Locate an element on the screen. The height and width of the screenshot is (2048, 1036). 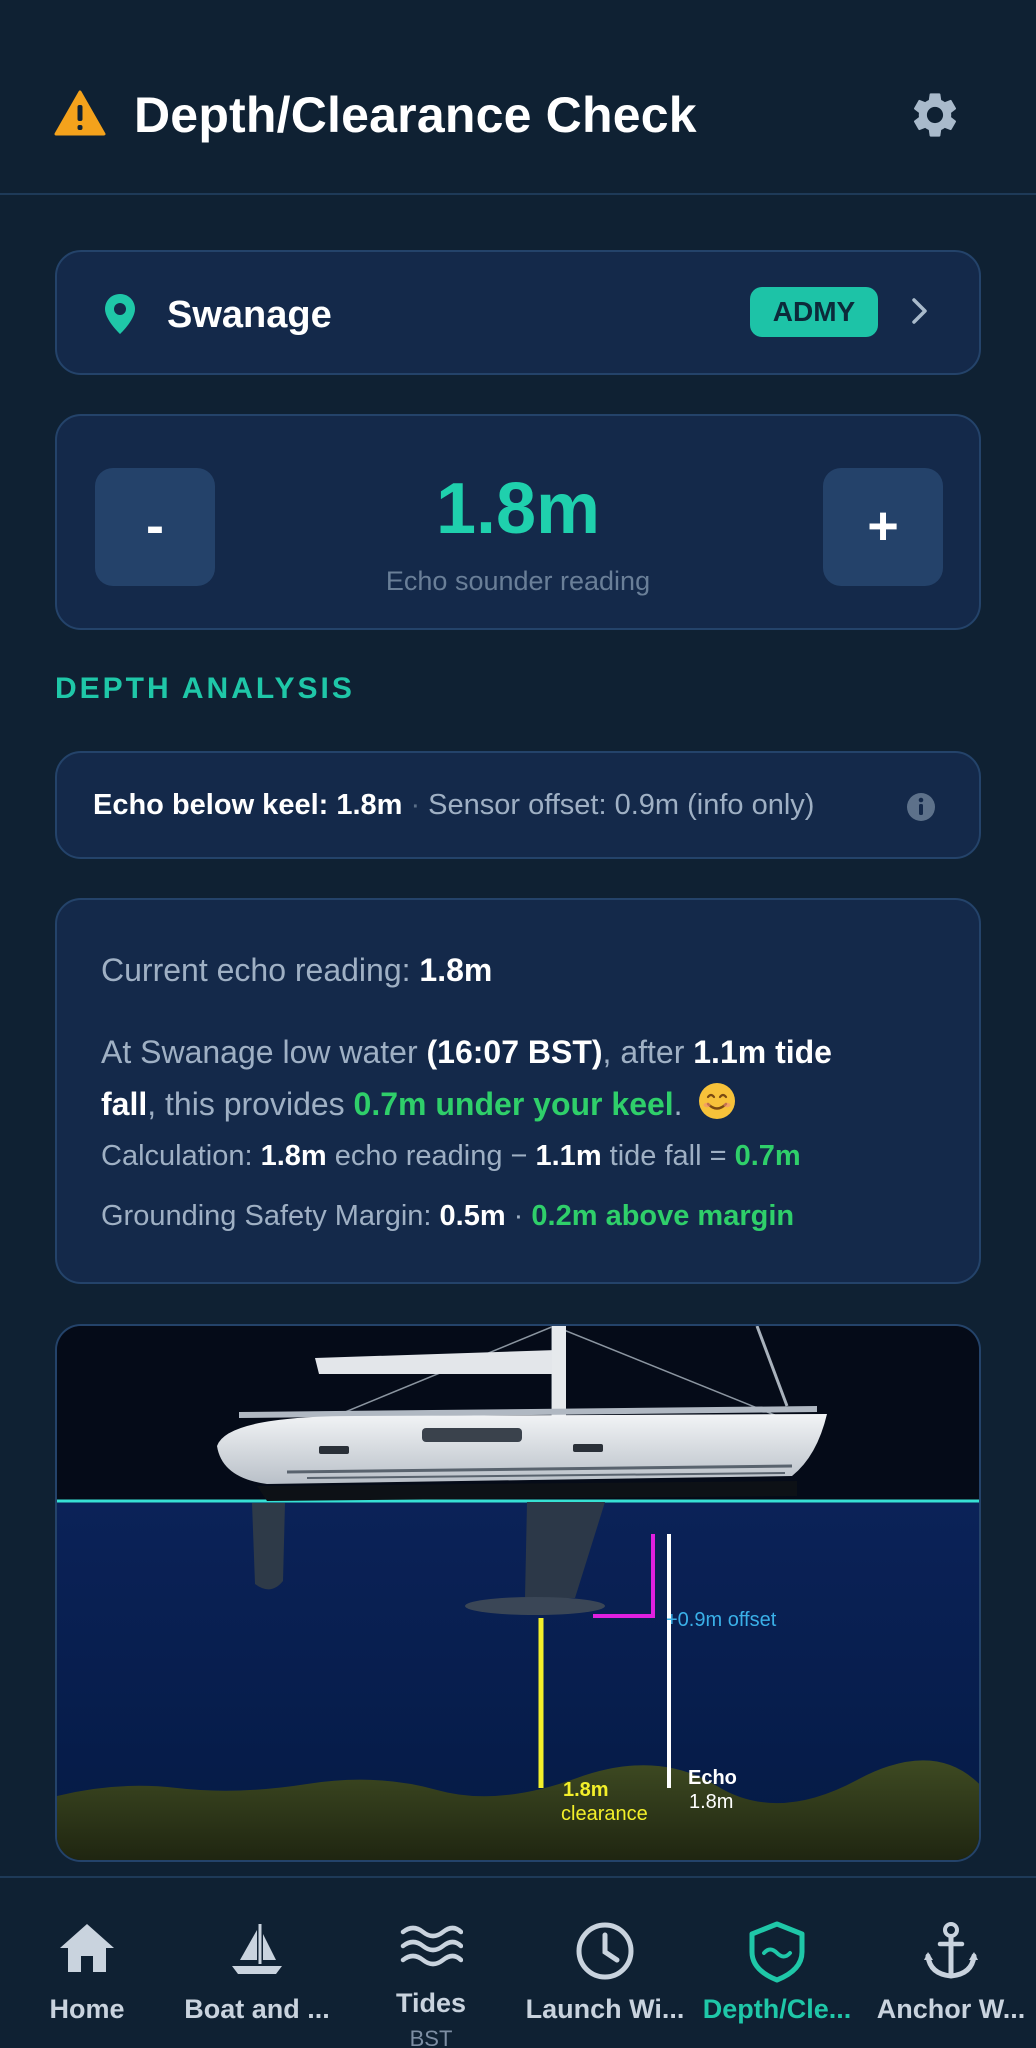
nav-tides: Tides BST is located at coordinates (431, 1963).